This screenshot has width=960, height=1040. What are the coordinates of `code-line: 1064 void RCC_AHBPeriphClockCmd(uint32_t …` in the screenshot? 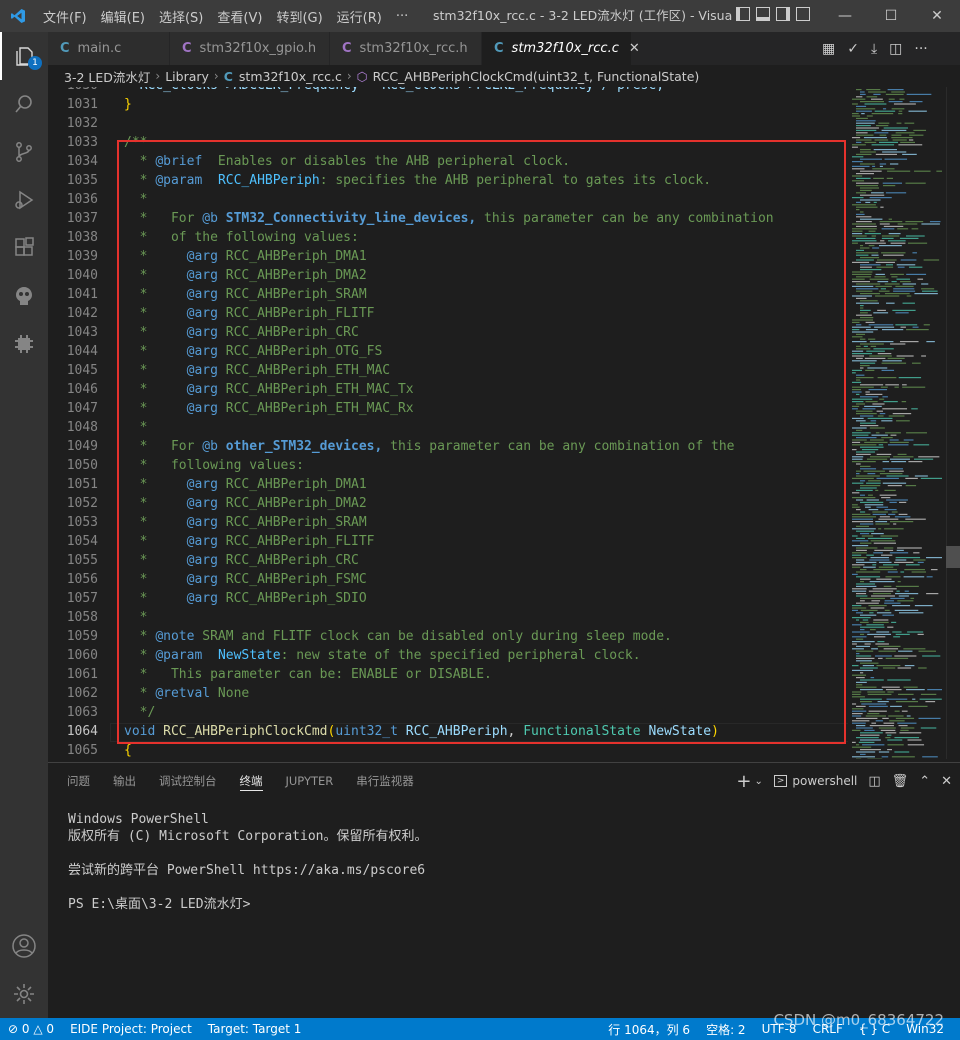 It's located at (448, 731).